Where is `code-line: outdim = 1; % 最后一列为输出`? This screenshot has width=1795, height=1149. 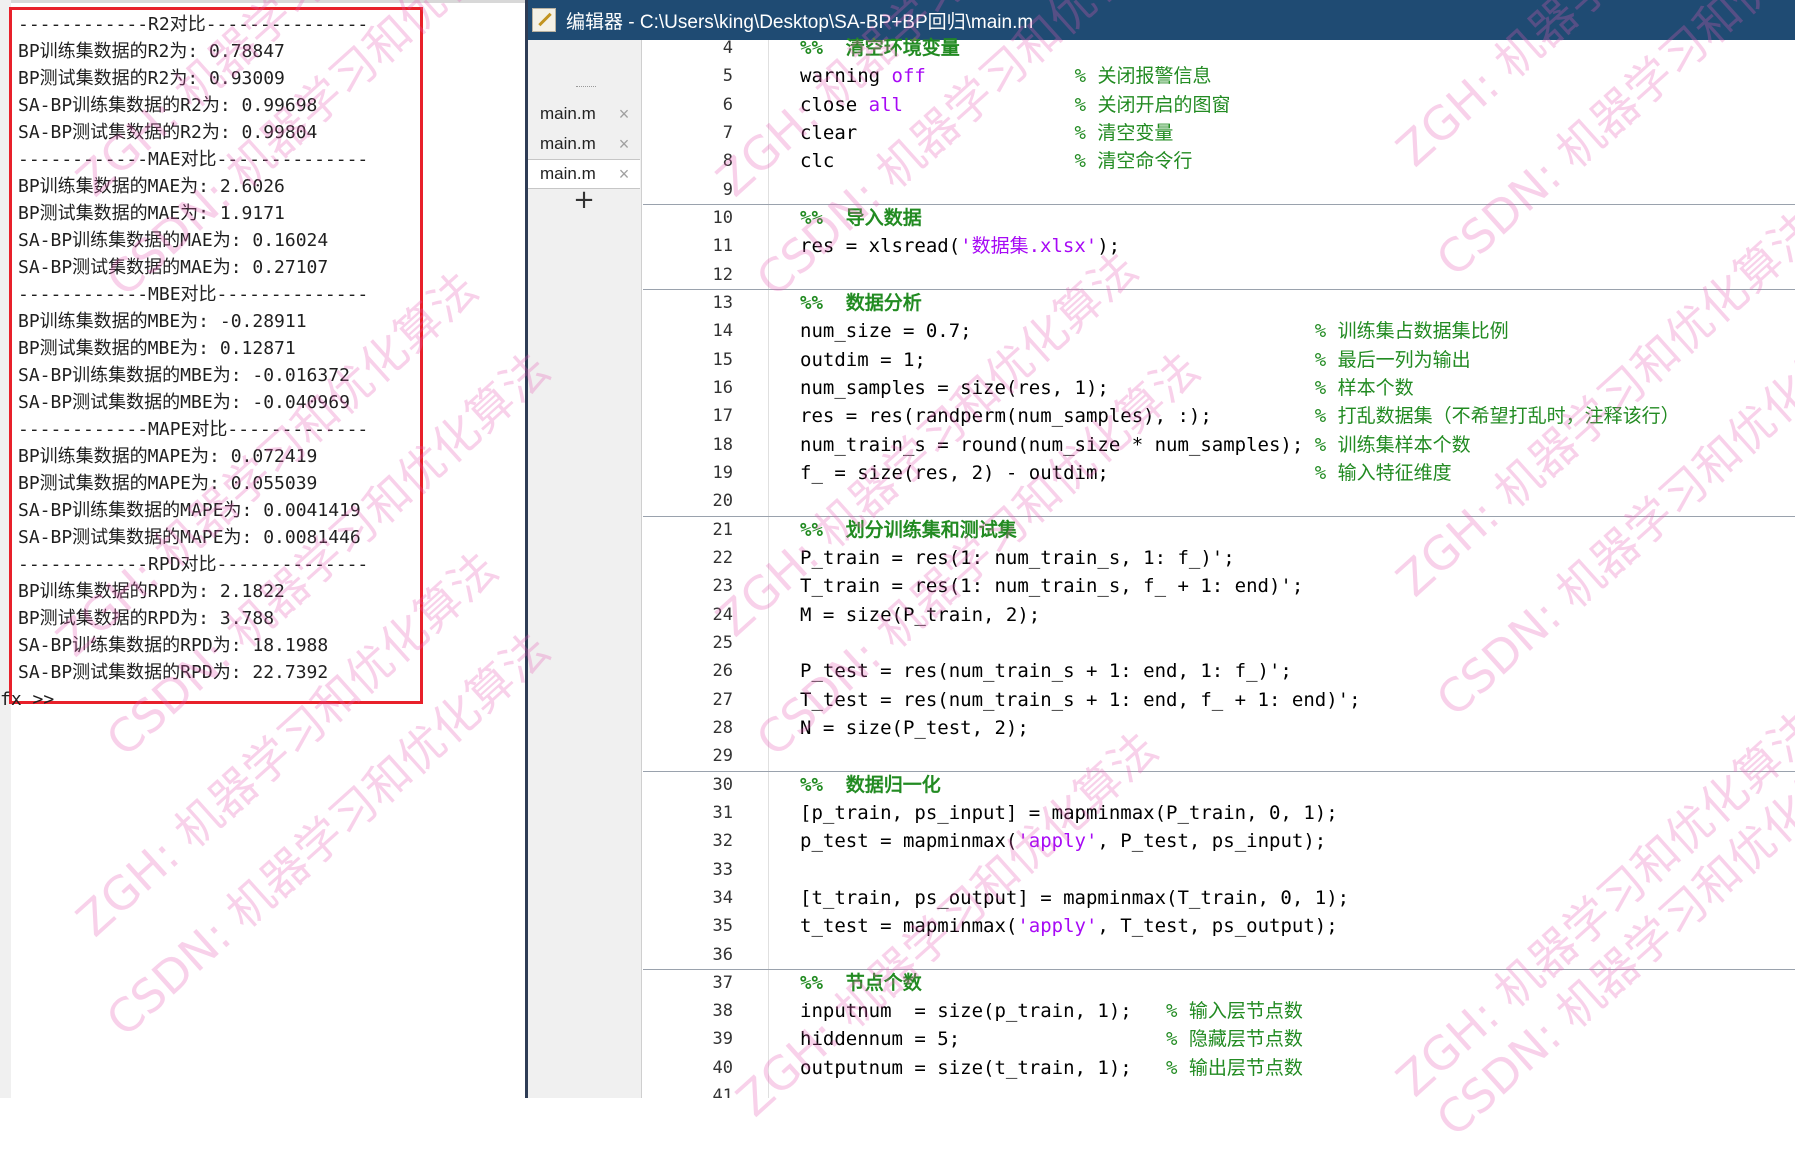 code-line: outdim = 1; % 最后一列为输出 is located at coordinates (1297, 360).